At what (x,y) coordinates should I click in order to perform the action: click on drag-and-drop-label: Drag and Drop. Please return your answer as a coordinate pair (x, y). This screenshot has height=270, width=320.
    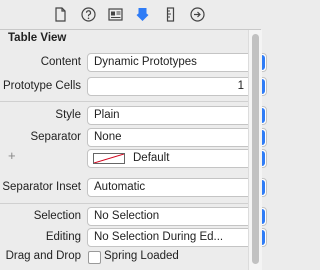
    Looking at the image, I should click on (43, 256).